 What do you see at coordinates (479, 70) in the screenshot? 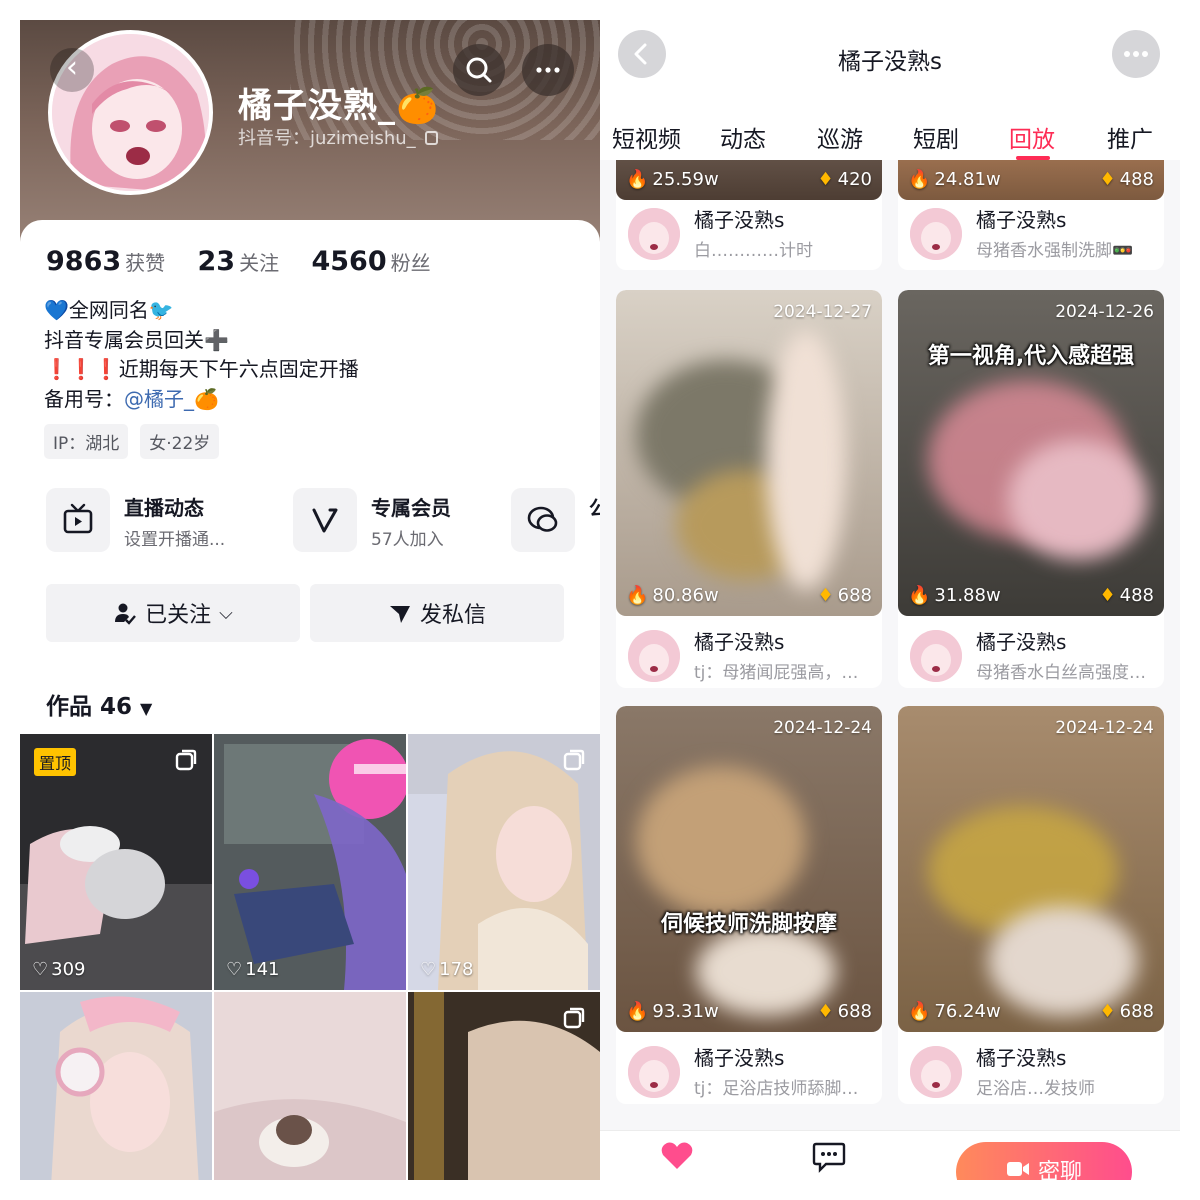
I see `search-button` at bounding box center [479, 70].